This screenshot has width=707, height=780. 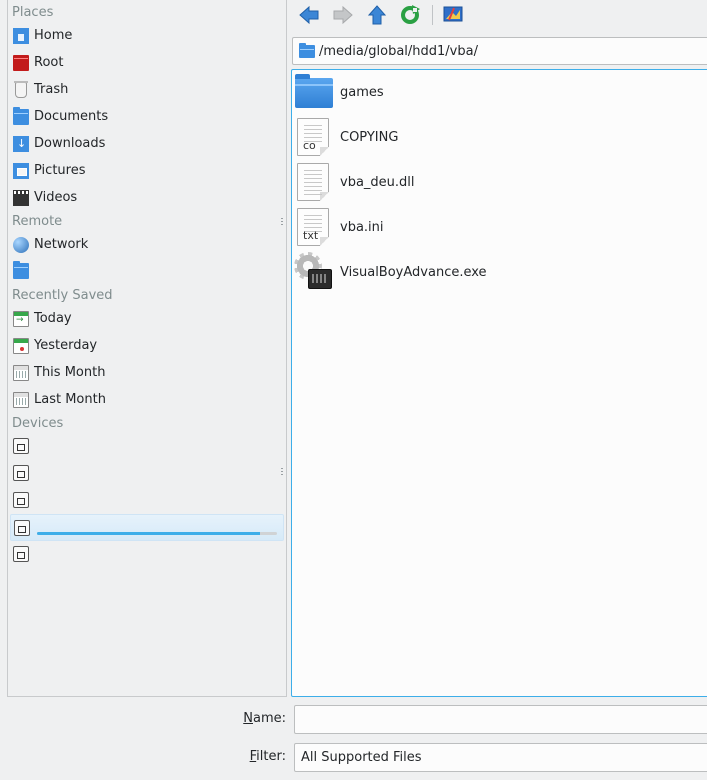 I want to click on place-item-network: Network, so click(x=147, y=244).